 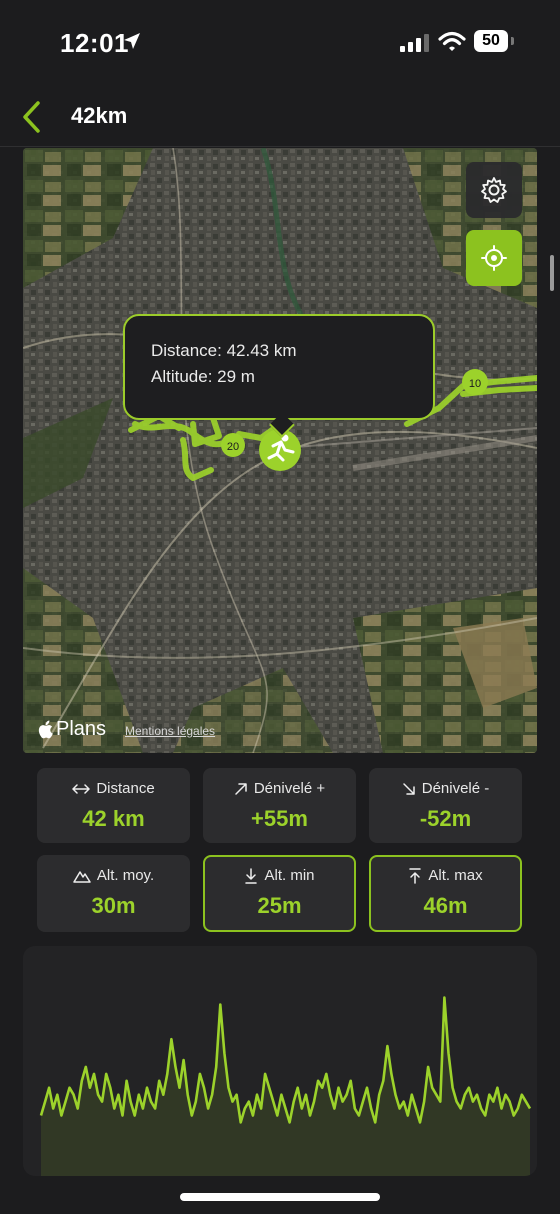 What do you see at coordinates (445, 905) in the screenshot?
I see `stat-max-altitude-value: 46m` at bounding box center [445, 905].